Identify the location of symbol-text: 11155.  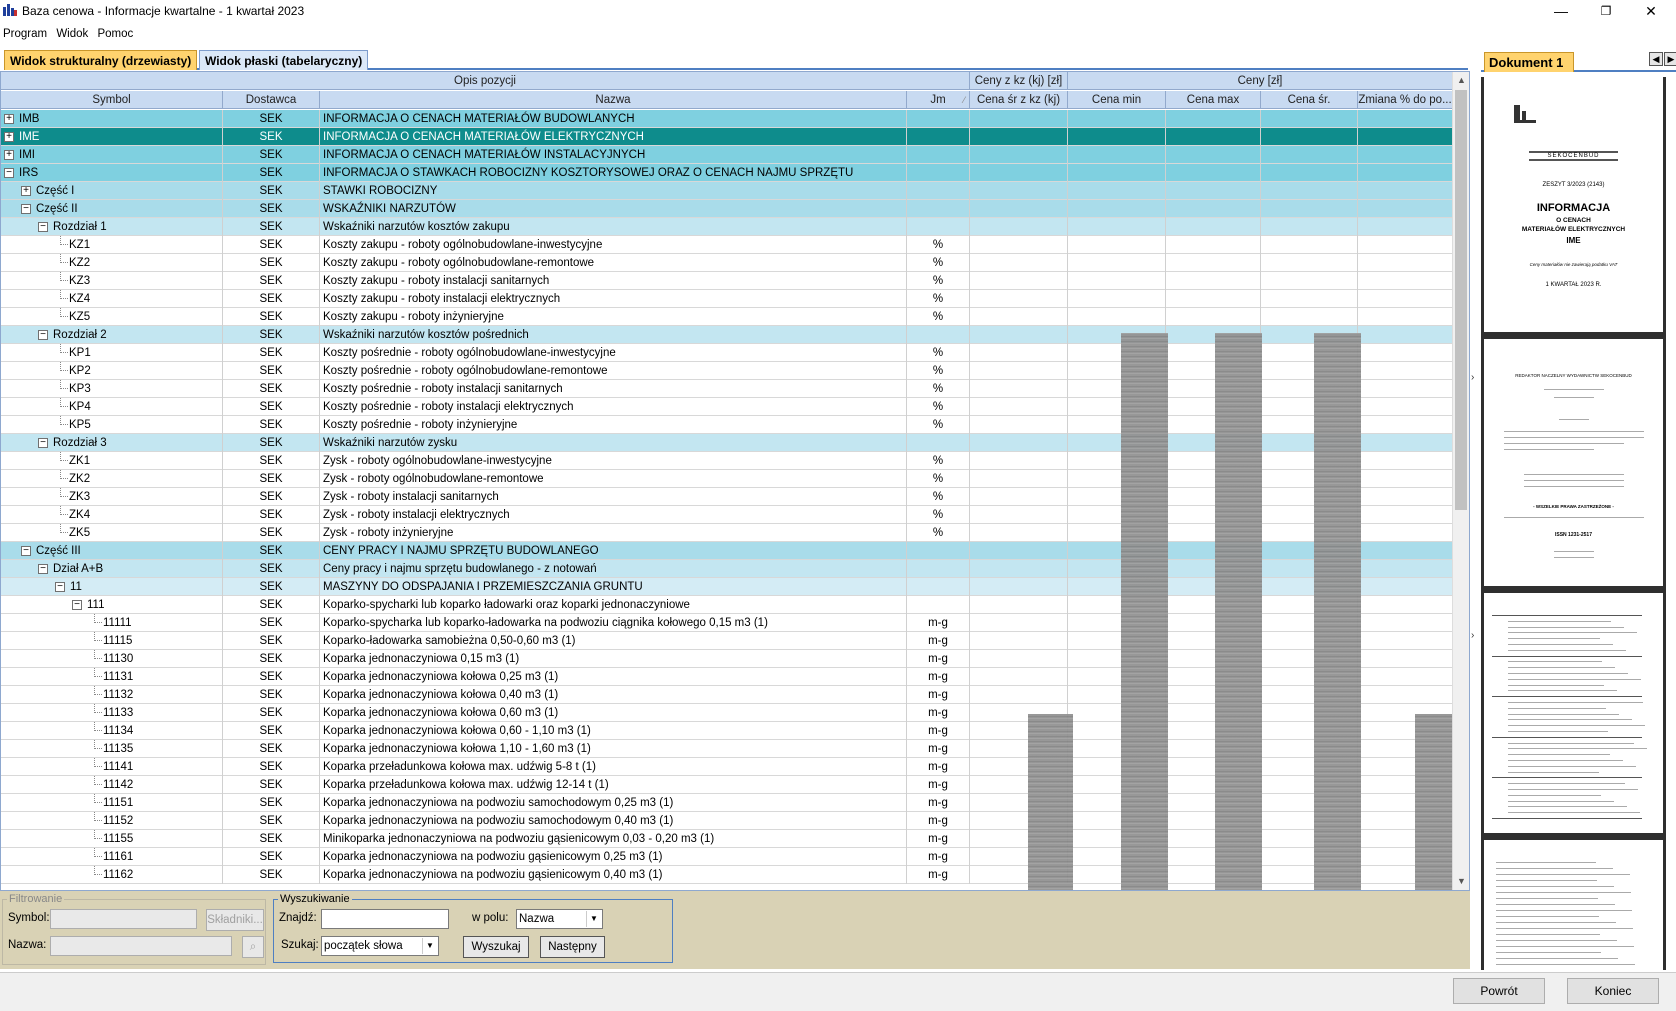
(118, 839).